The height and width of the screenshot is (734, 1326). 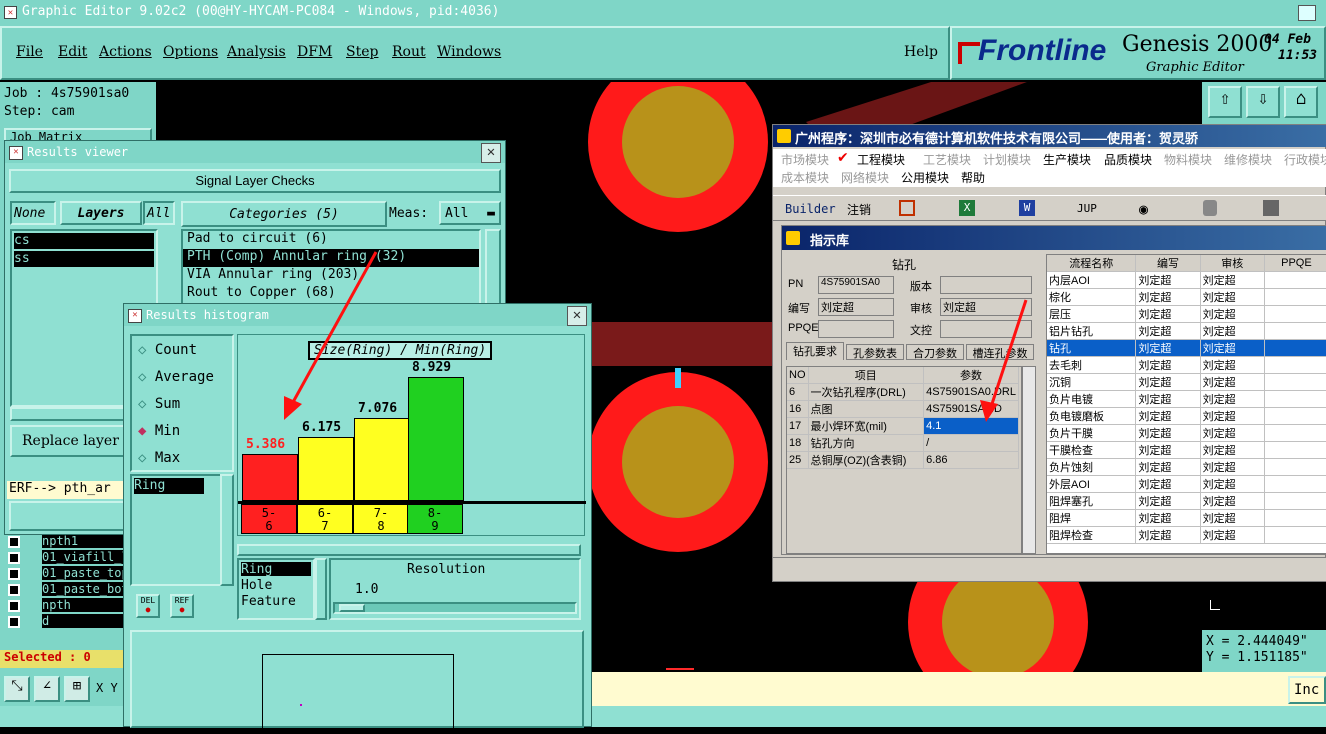 I want to click on table-row: 去毛刺 刘定超 刘定超, so click(x=1186, y=365).